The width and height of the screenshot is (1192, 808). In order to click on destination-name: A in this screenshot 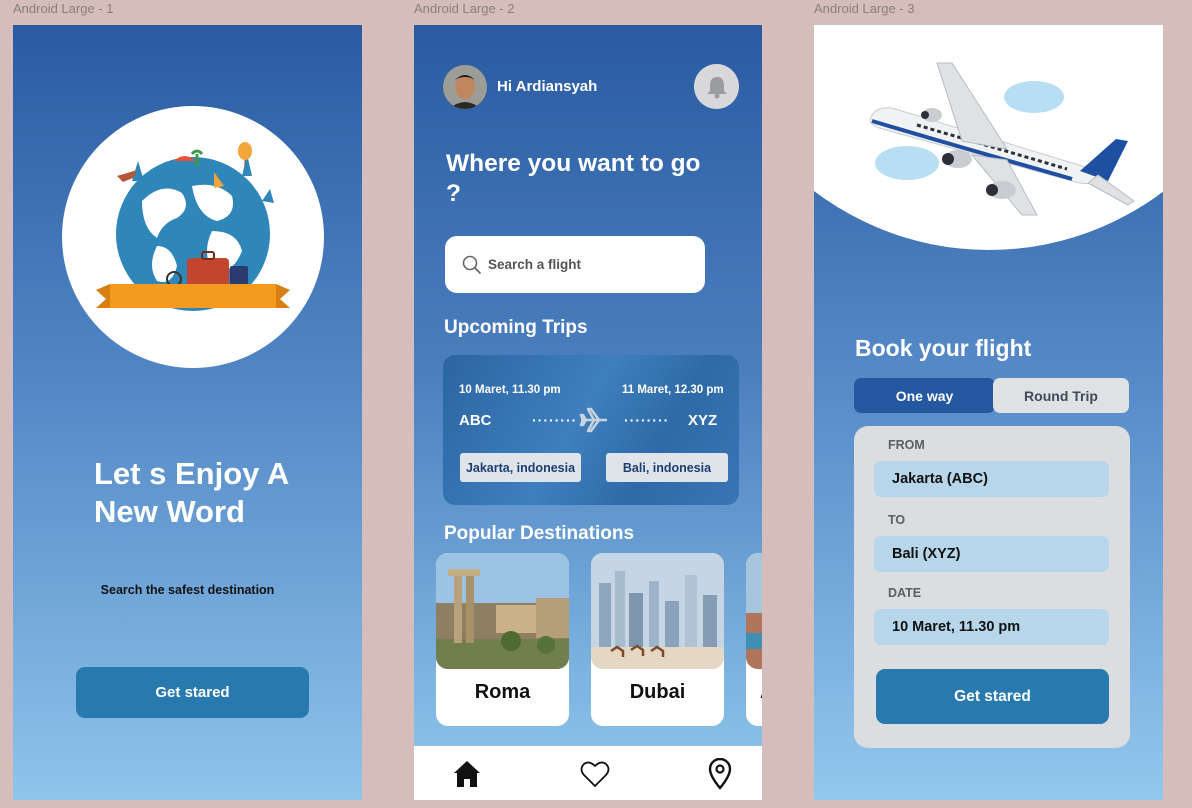, I will do `click(754, 692)`.